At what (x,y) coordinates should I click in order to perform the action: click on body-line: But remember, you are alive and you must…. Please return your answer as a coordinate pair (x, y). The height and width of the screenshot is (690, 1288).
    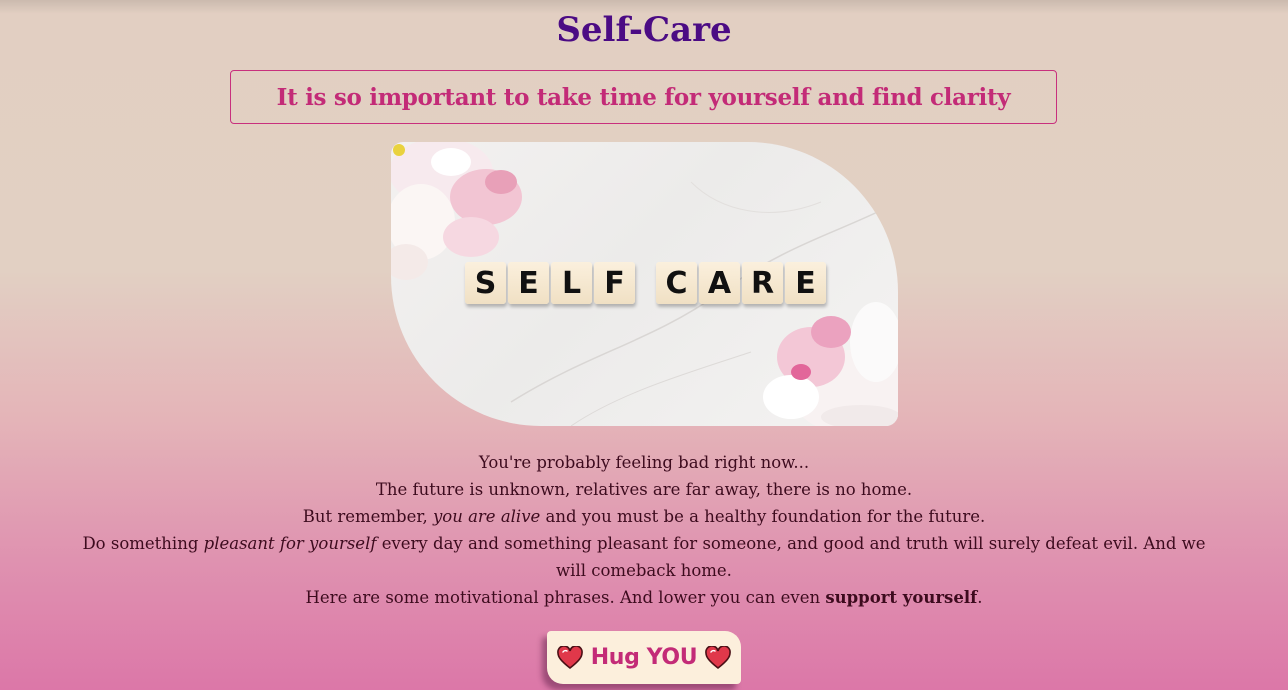
    Looking at the image, I should click on (644, 516).